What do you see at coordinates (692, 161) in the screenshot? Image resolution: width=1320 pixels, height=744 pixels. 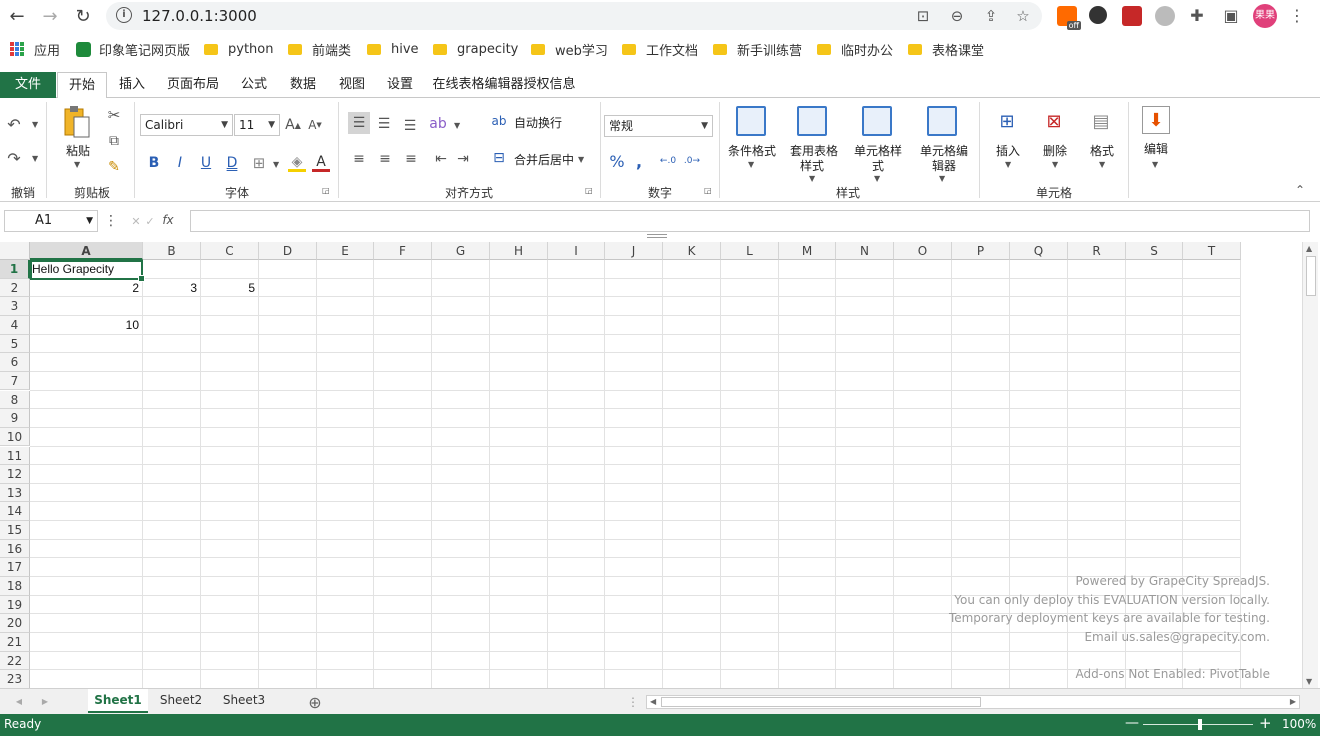 I see `decrease-decimal-icon: .0→` at bounding box center [692, 161].